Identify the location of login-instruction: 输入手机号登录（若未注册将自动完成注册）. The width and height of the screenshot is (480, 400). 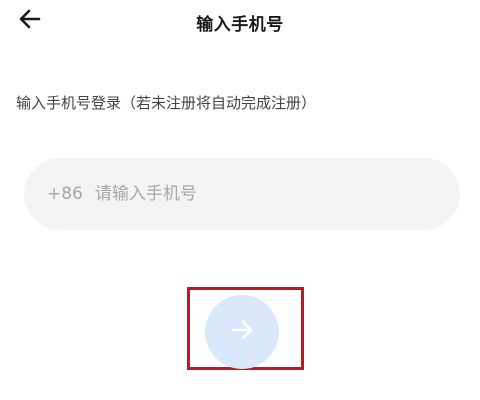
(166, 103).